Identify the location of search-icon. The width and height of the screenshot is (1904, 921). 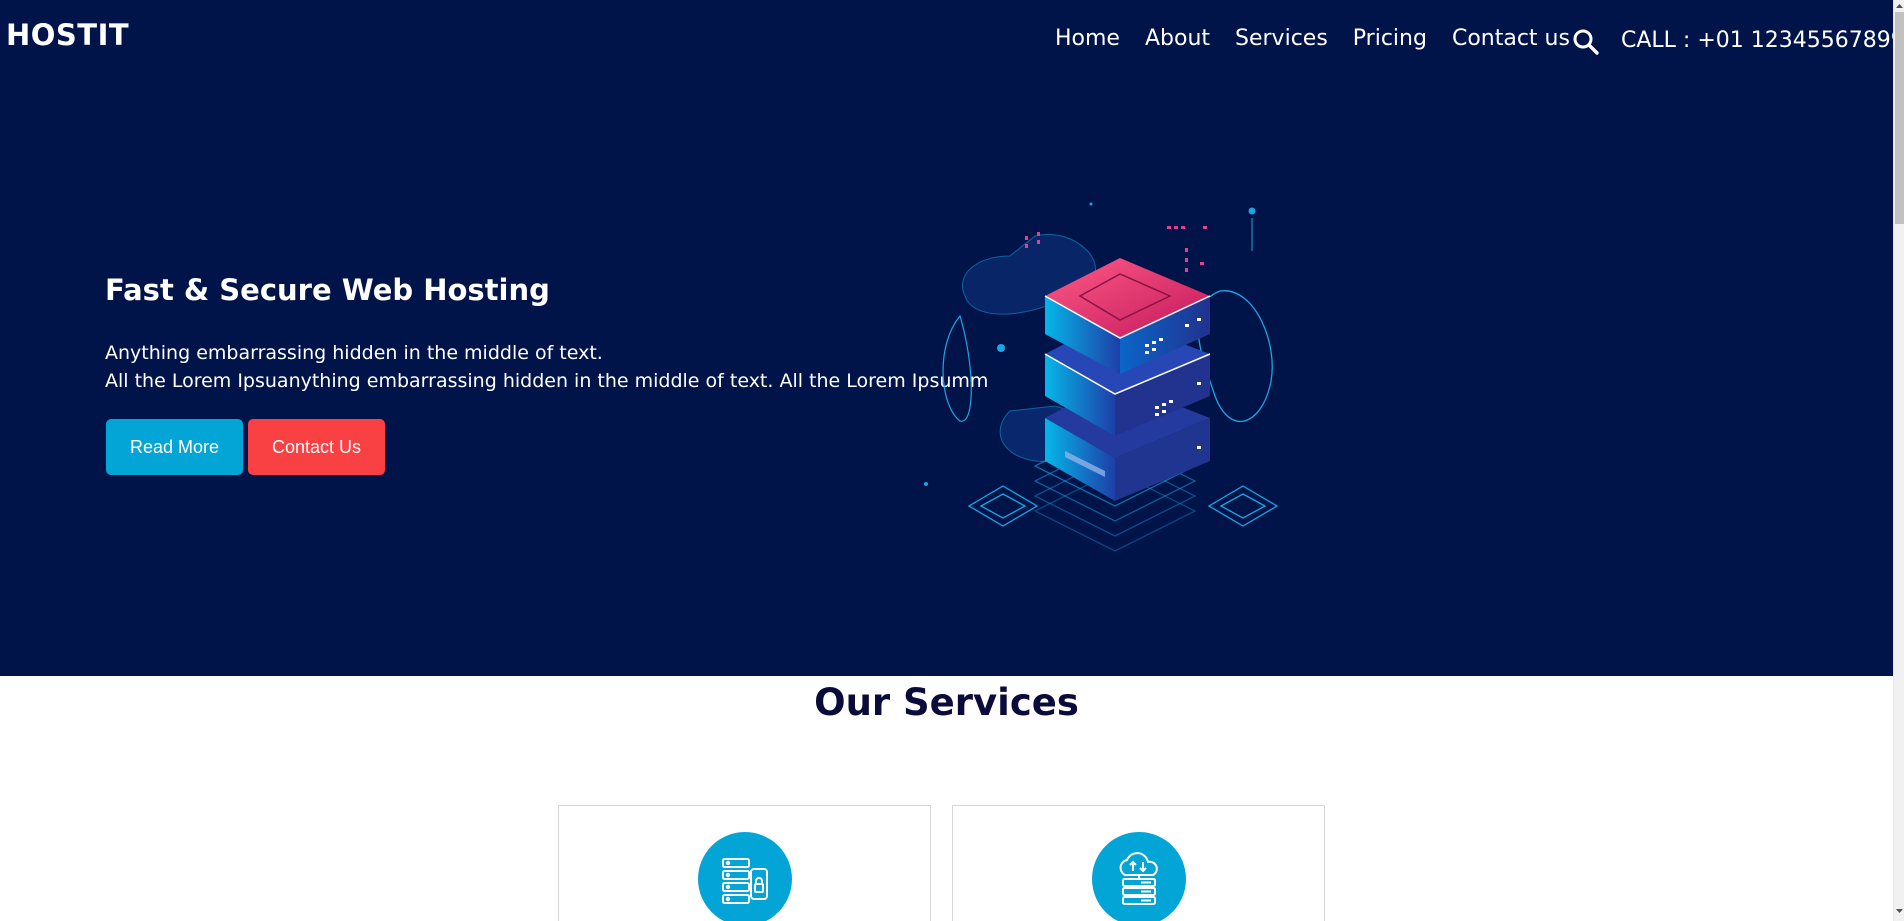
(1586, 42).